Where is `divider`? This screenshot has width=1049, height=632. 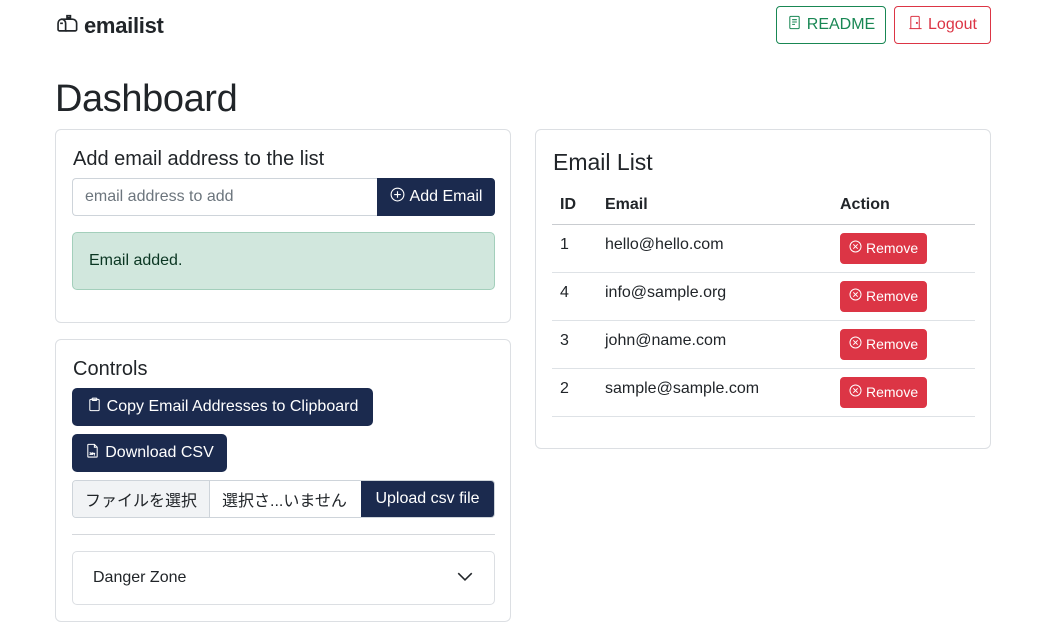
divider is located at coordinates (283, 534).